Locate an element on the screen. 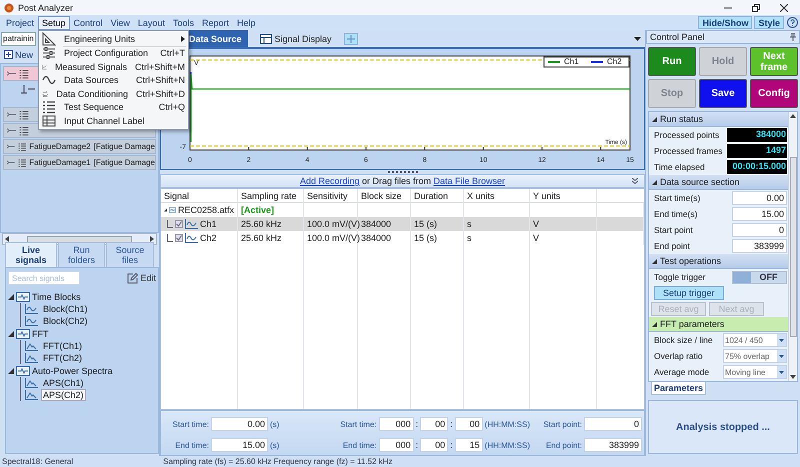 The width and height of the screenshot is (800, 467). recording-name: REC0258.atfx is located at coordinates (206, 210).